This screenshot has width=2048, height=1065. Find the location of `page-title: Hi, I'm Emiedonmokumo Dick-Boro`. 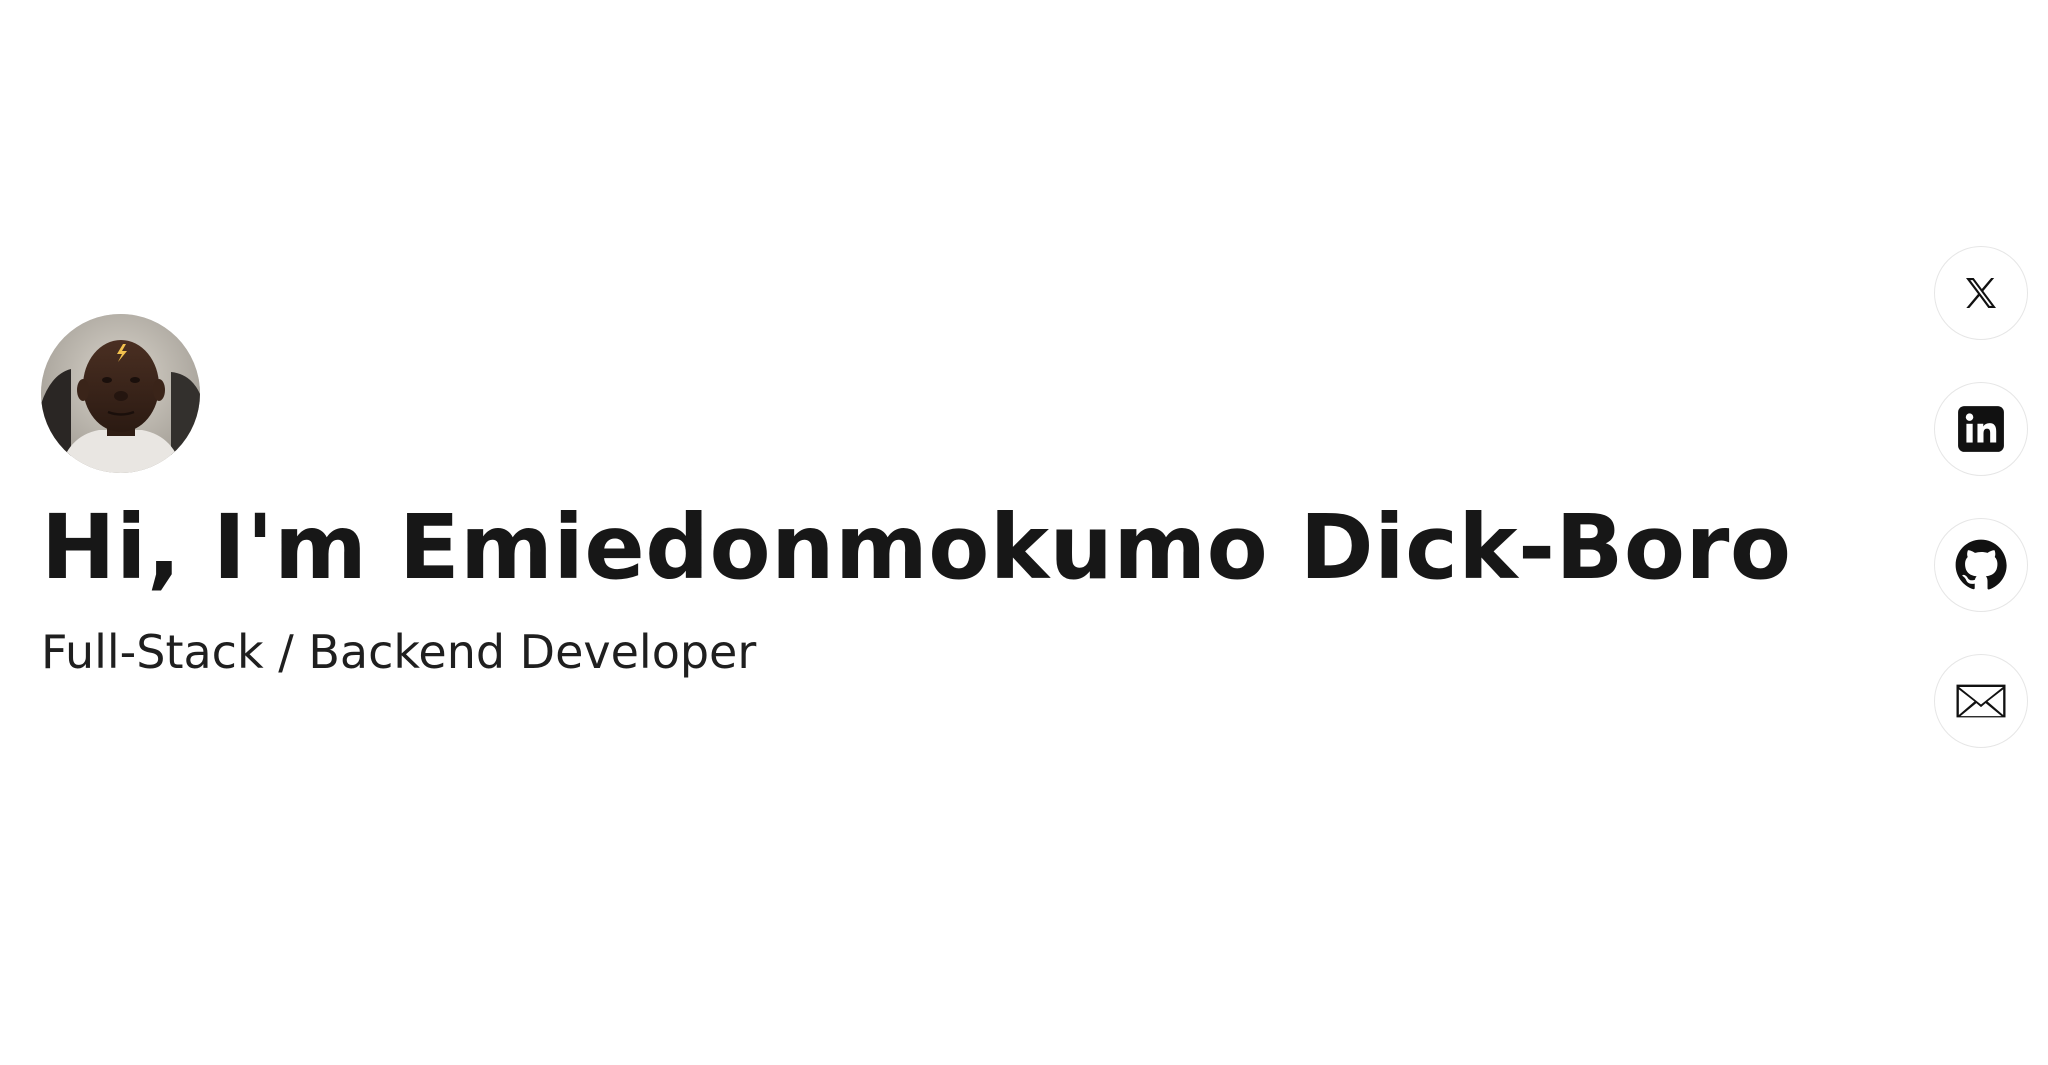

page-title: Hi, I'm Emiedonmokumo Dick-Boro is located at coordinates (916, 547).